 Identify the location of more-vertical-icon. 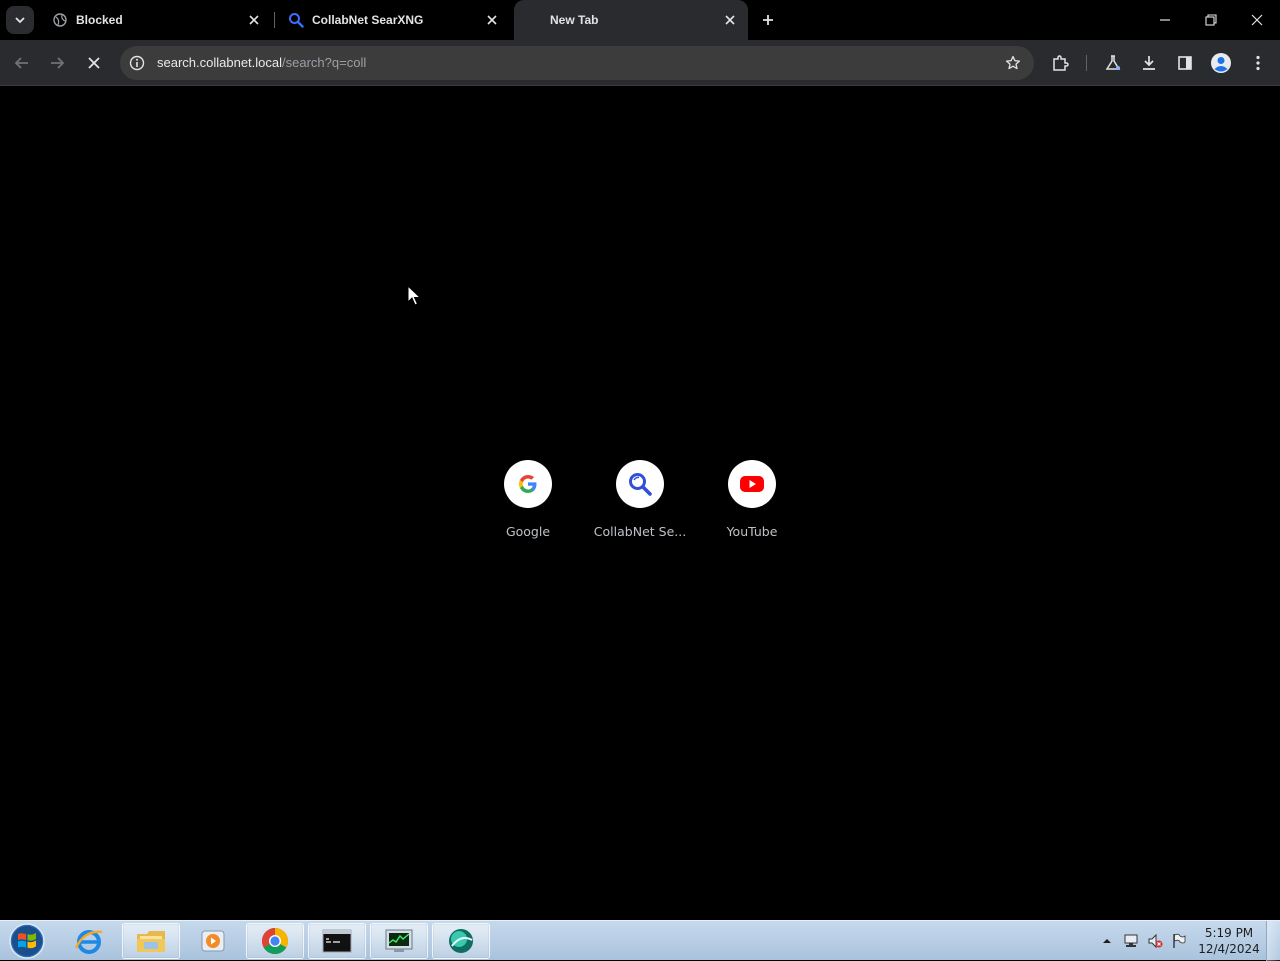
(1258, 63).